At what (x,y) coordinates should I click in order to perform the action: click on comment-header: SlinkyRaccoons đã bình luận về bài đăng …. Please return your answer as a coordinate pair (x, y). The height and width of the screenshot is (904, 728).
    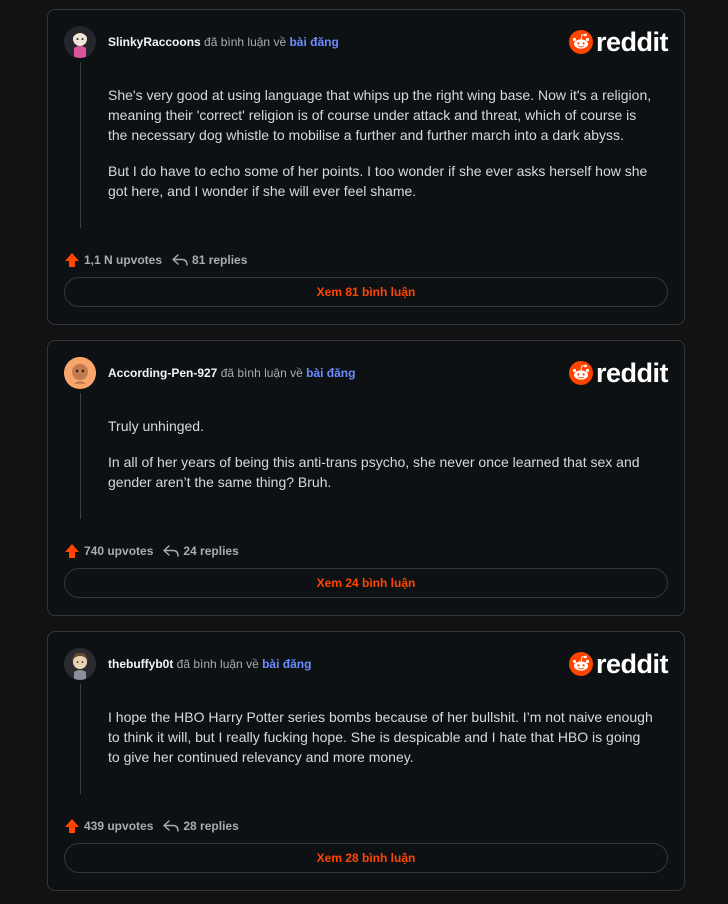
    Looking at the image, I should click on (366, 42).